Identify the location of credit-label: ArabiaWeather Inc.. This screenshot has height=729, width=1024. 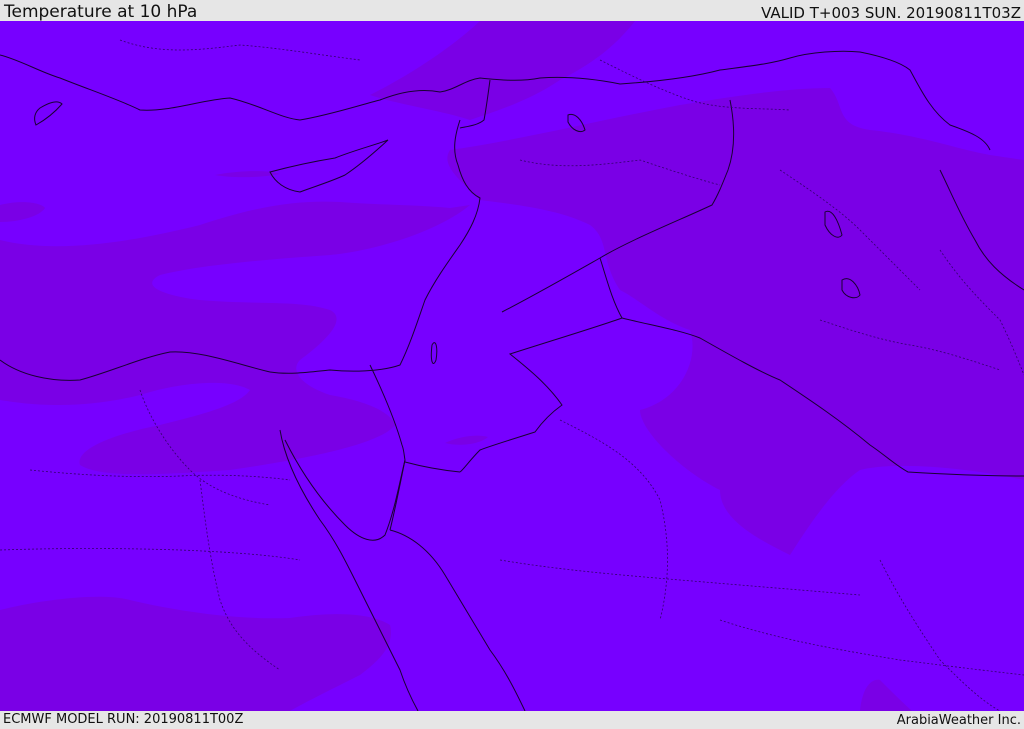
(958, 720).